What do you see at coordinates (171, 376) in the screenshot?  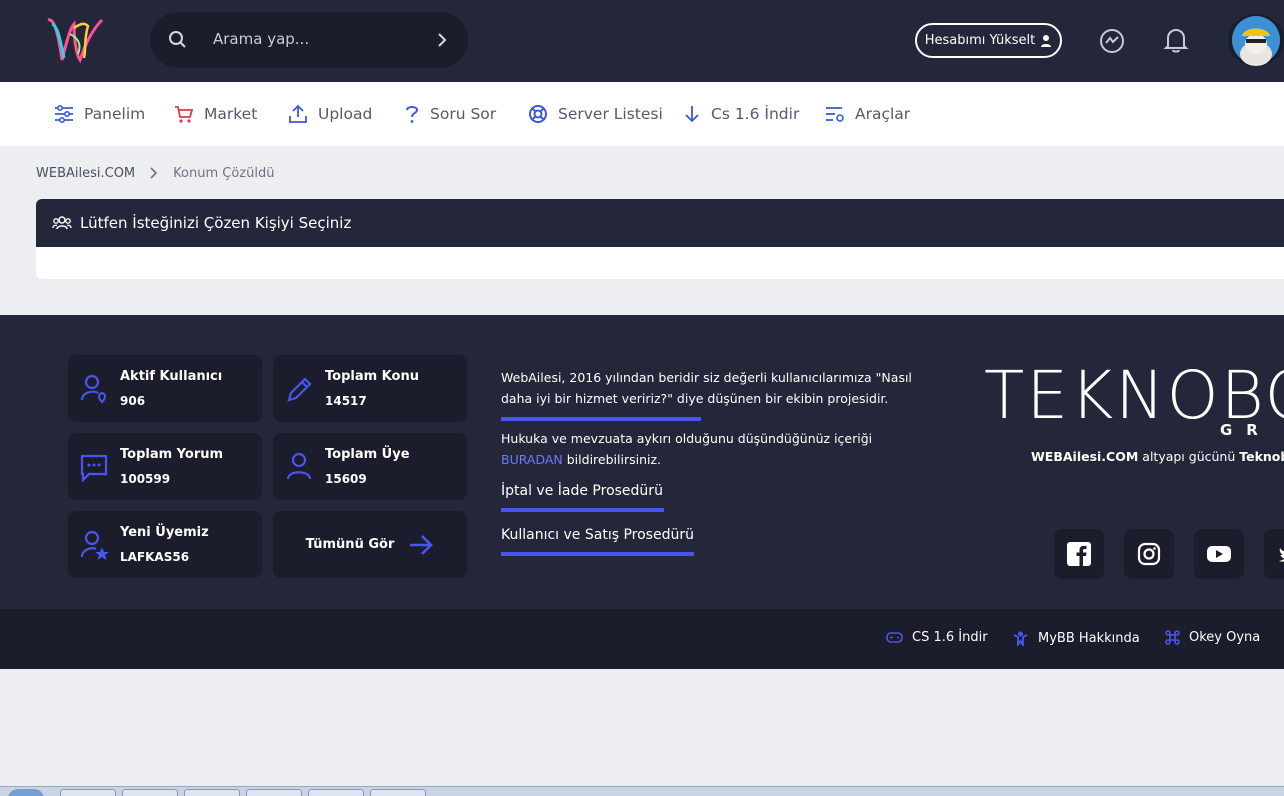 I see `stat-label: Aktif Kullanıcı` at bounding box center [171, 376].